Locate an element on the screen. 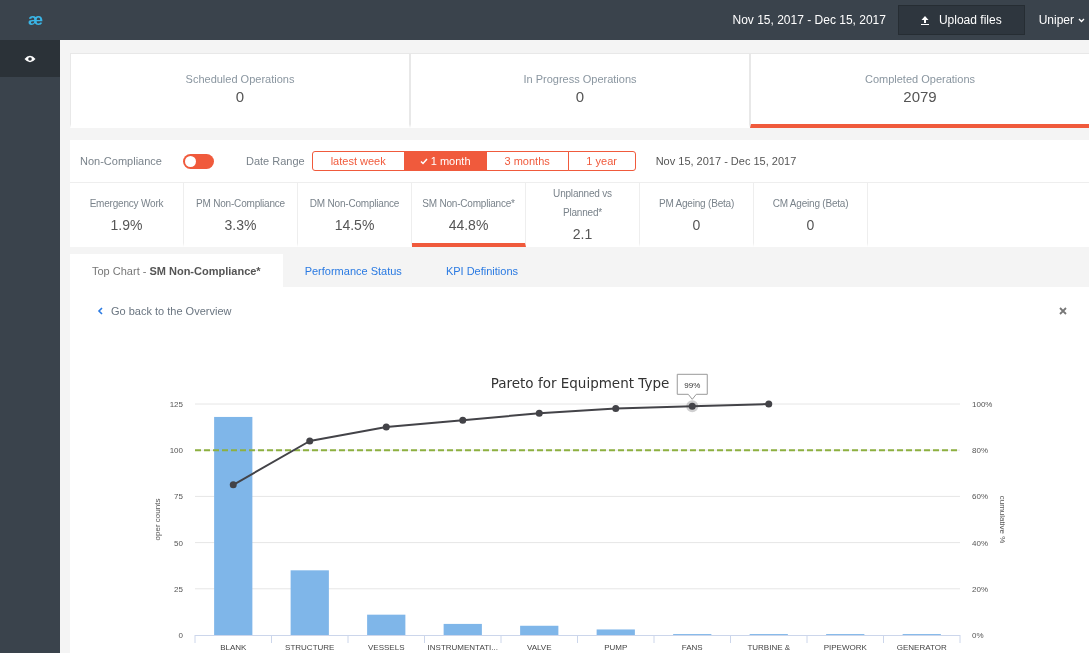 The image size is (1089, 653). y-axis-tick: 0 is located at coordinates (180, 635).